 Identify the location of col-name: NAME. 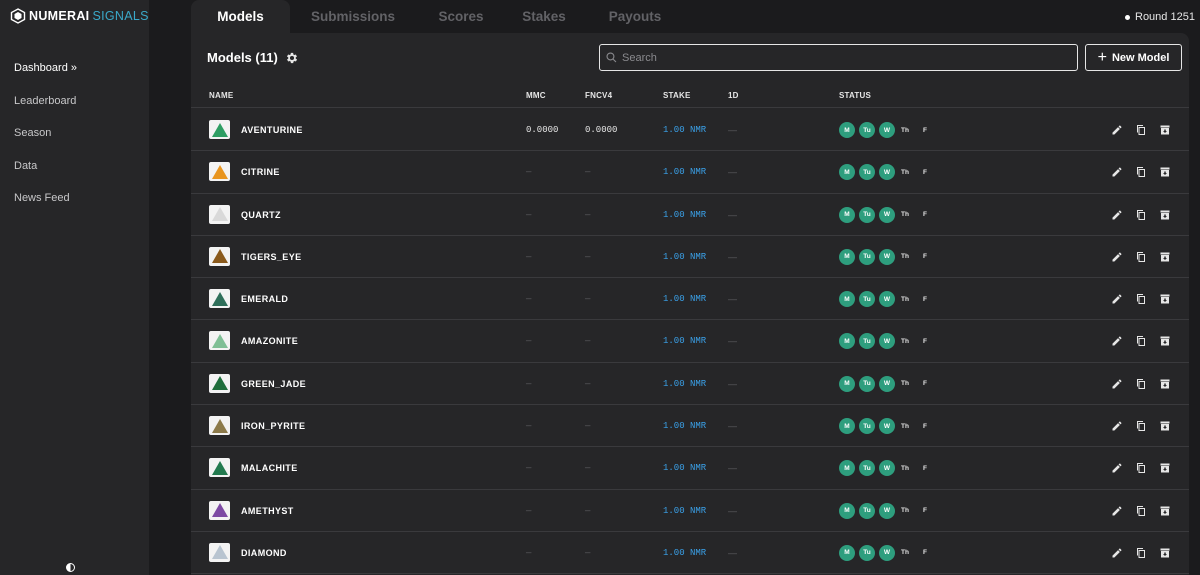
(221, 95).